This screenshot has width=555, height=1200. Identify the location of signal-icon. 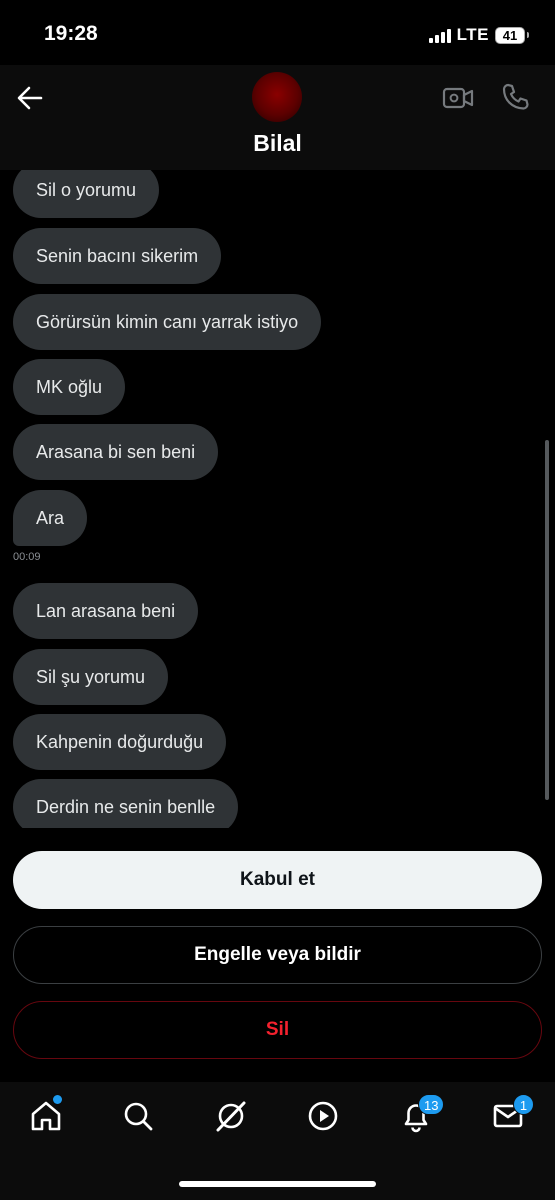
(439, 35).